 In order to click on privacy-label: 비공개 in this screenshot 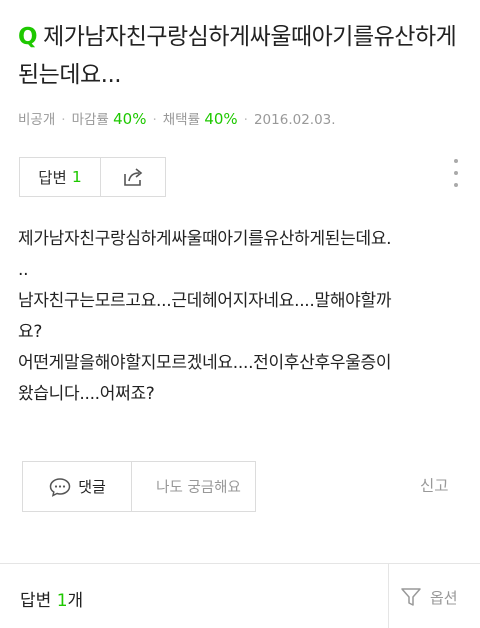, I will do `click(37, 120)`.